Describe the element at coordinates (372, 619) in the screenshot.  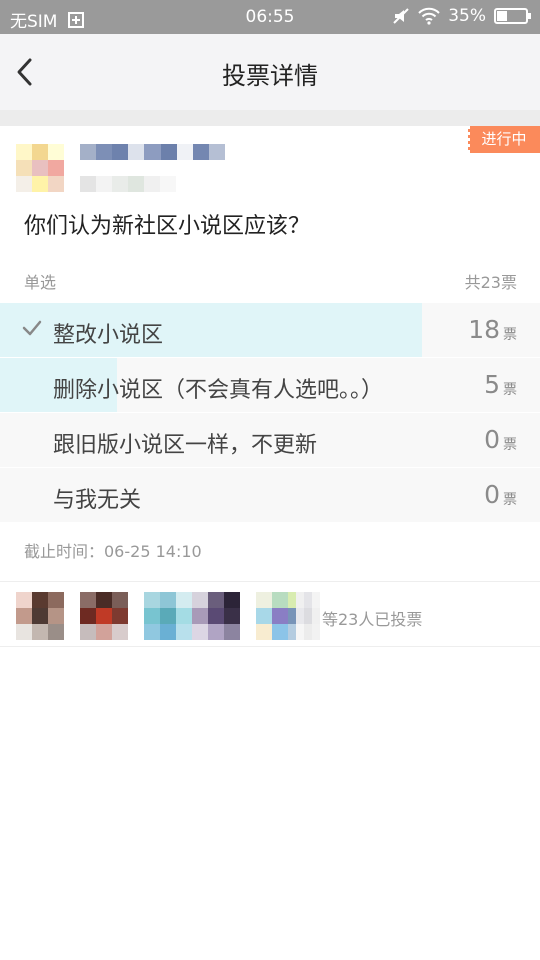
I see `voters-count-text: 等23人已投票` at that location.